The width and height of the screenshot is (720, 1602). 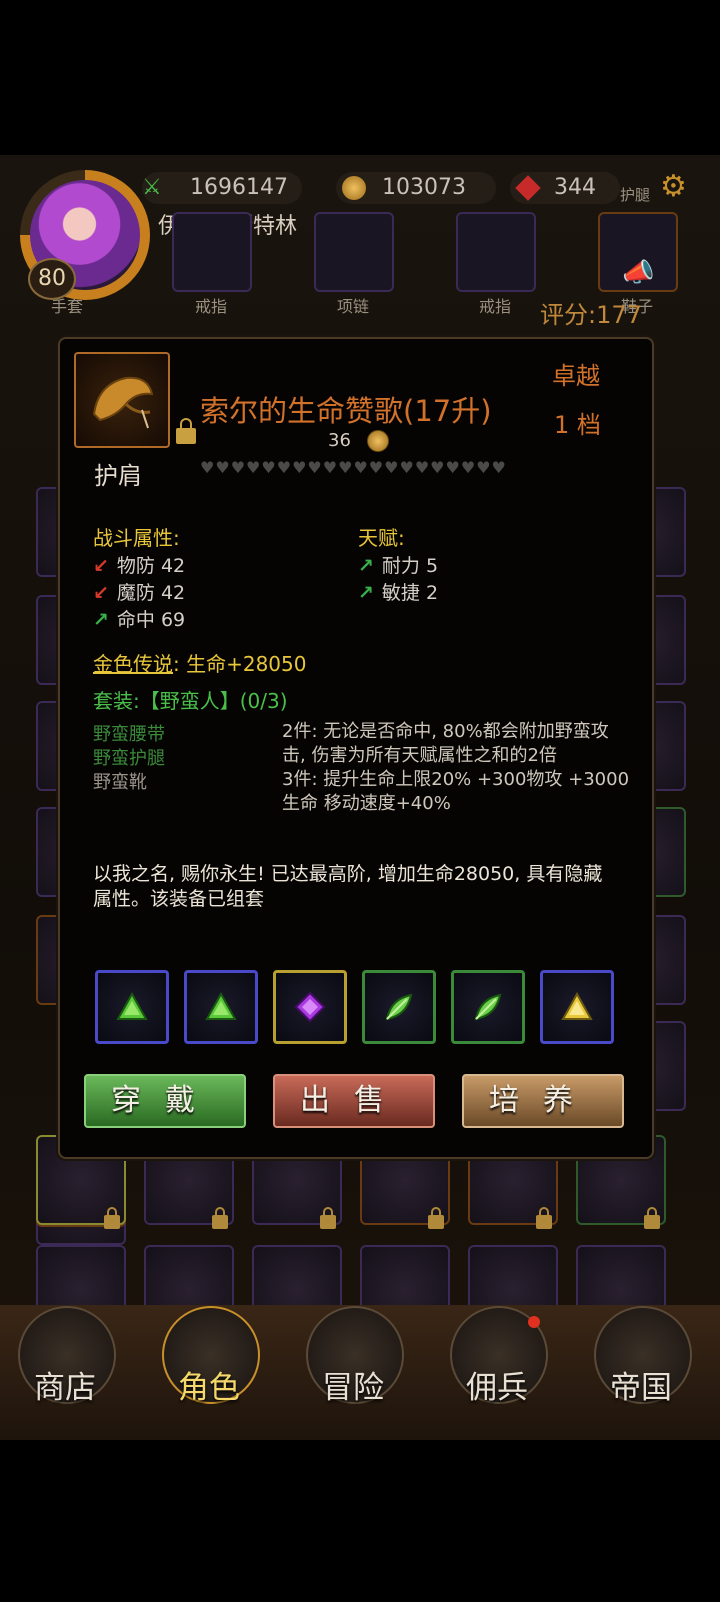 I want to click on notification-dot, so click(x=534, y=1322).